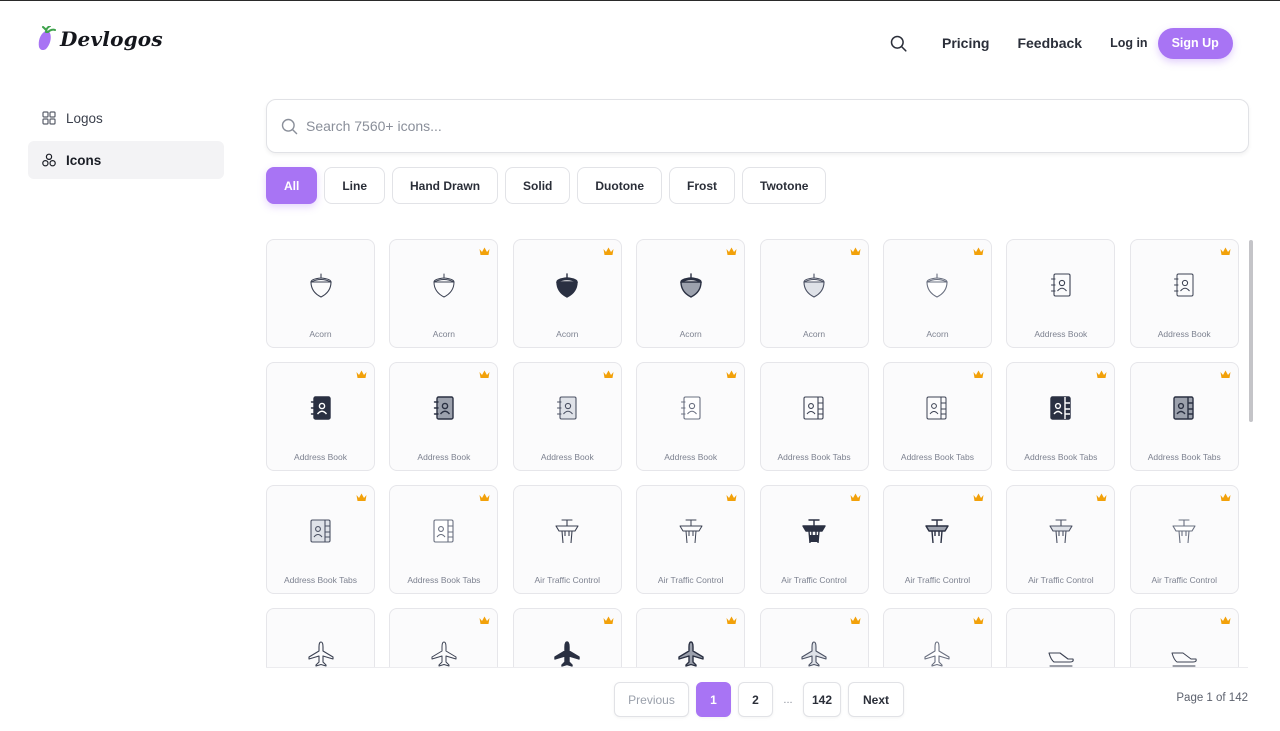 This screenshot has height=731, width=1280. Describe the element at coordinates (292, 185) in the screenshot. I see `filter-all: All` at that location.